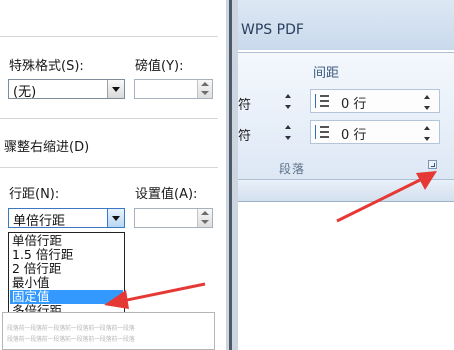  Describe the element at coordinates (346, 191) in the screenshot. I see `ribbon-bottom-band` at that location.